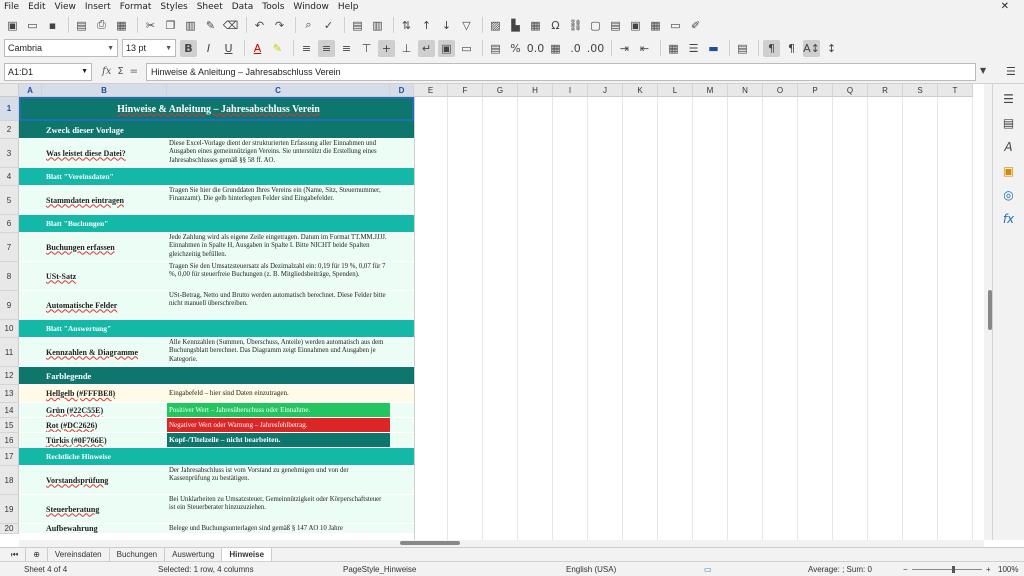 This screenshot has height=576, width=1024. What do you see at coordinates (575, 25) in the screenshot?
I see `hyperlink-icon: ⛓` at bounding box center [575, 25].